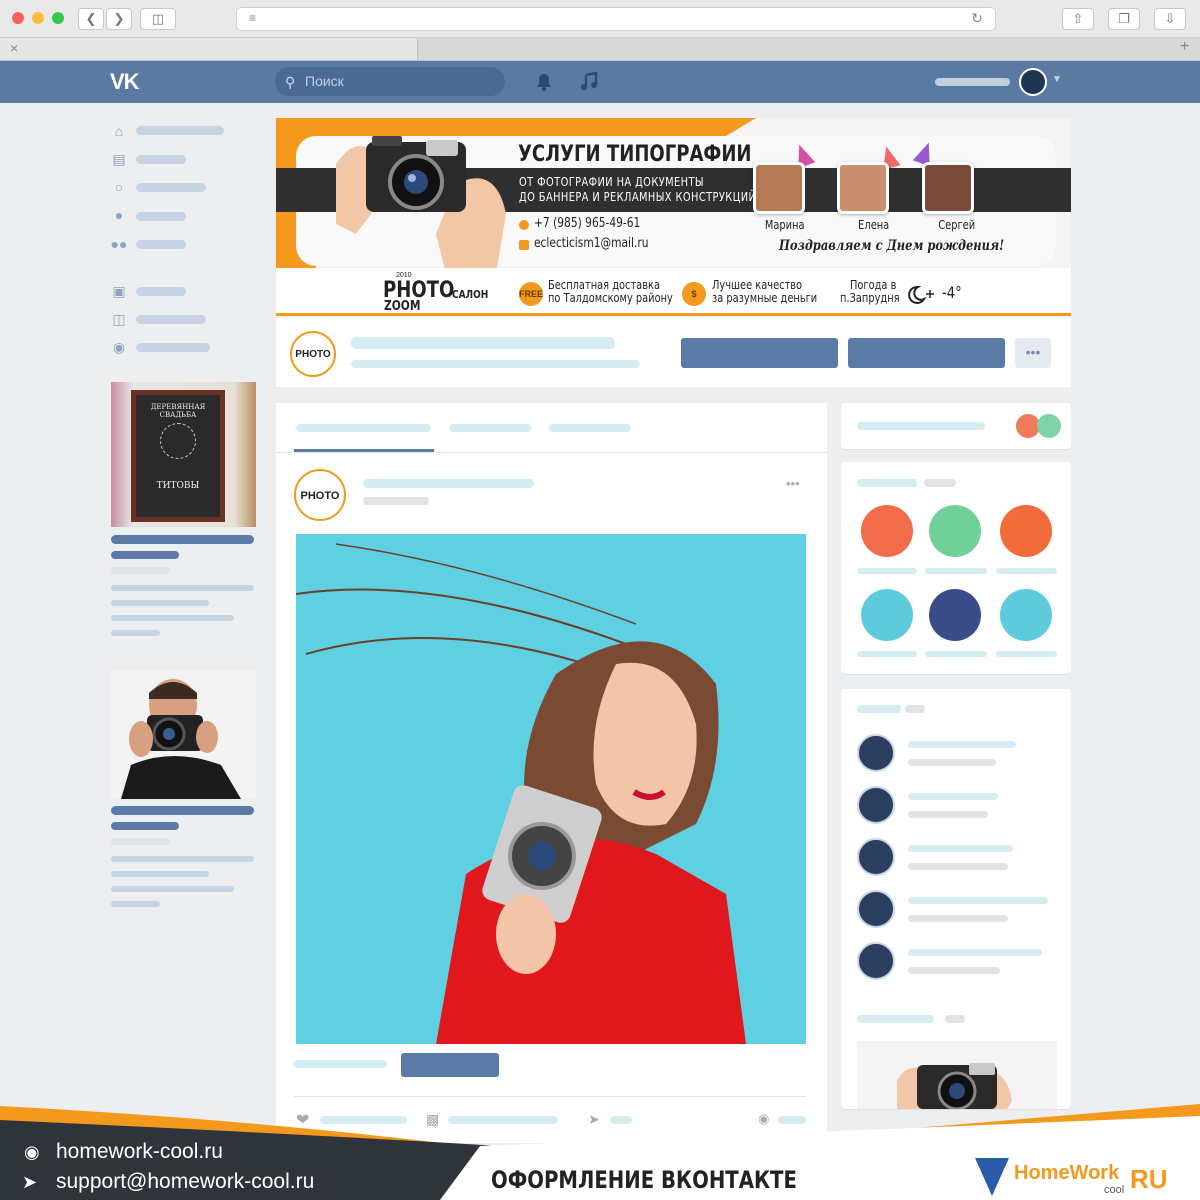 This screenshot has height=1200, width=1200. I want to click on promo-site-link: homework-cool.ru, so click(139, 1152).